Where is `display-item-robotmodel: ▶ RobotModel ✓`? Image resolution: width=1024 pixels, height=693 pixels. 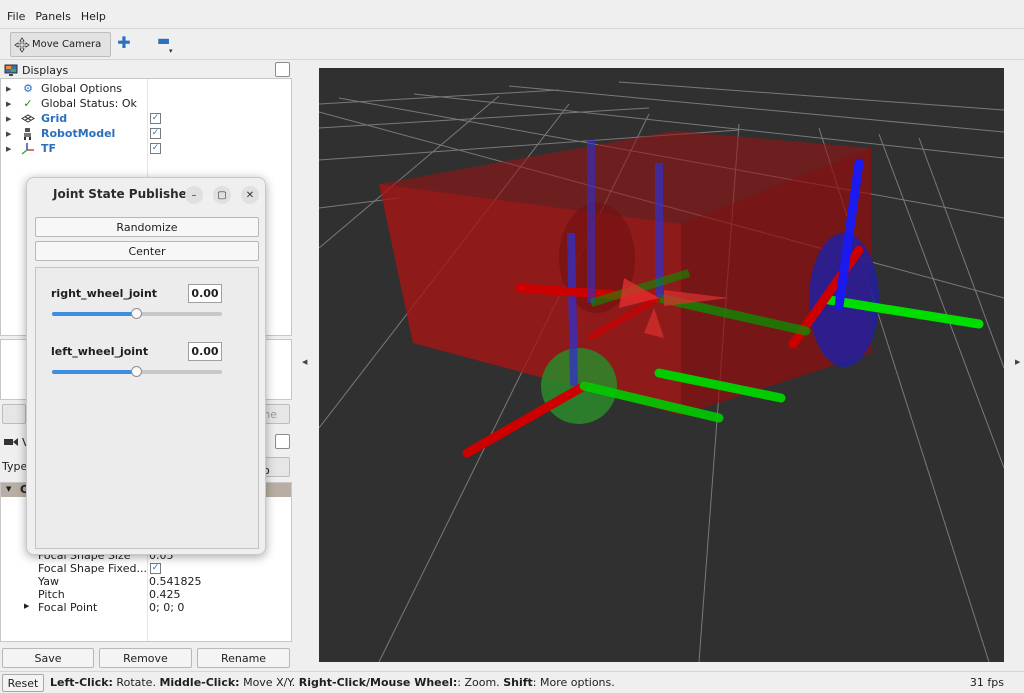
display-item-robotmodel: ▶ RobotModel ✓ is located at coordinates (146, 133).